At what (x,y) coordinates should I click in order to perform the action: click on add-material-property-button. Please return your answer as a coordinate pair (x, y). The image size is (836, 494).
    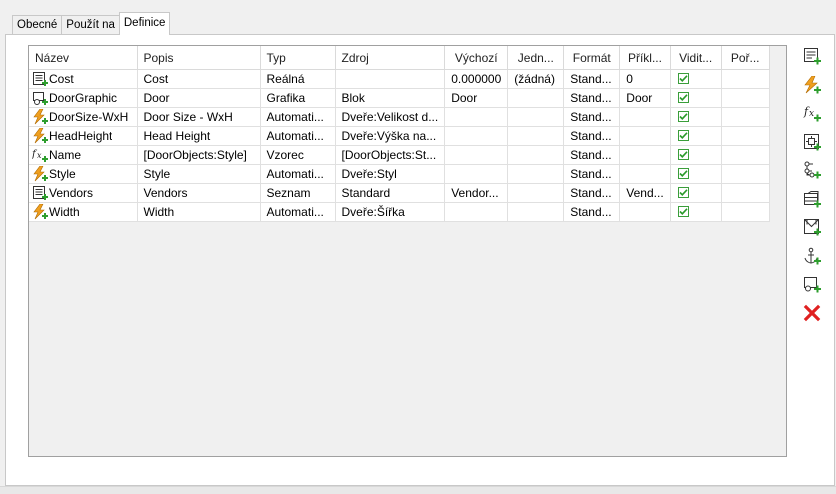
    Looking at the image, I should click on (812, 199).